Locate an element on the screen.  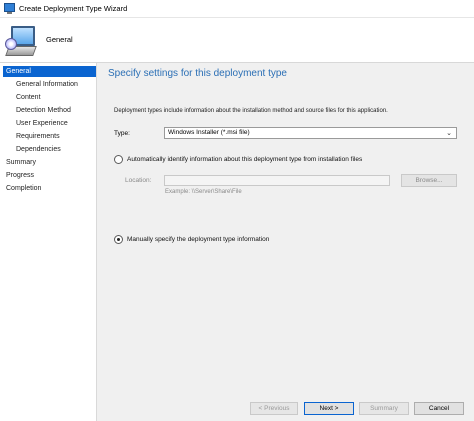
nav-item-completion: Completion is located at coordinates (47, 188).